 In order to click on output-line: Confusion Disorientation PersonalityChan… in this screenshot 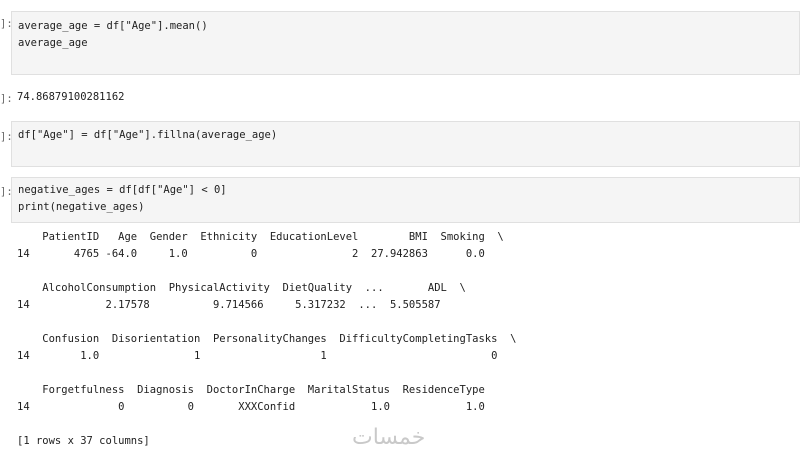, I will do `click(267, 339)`.